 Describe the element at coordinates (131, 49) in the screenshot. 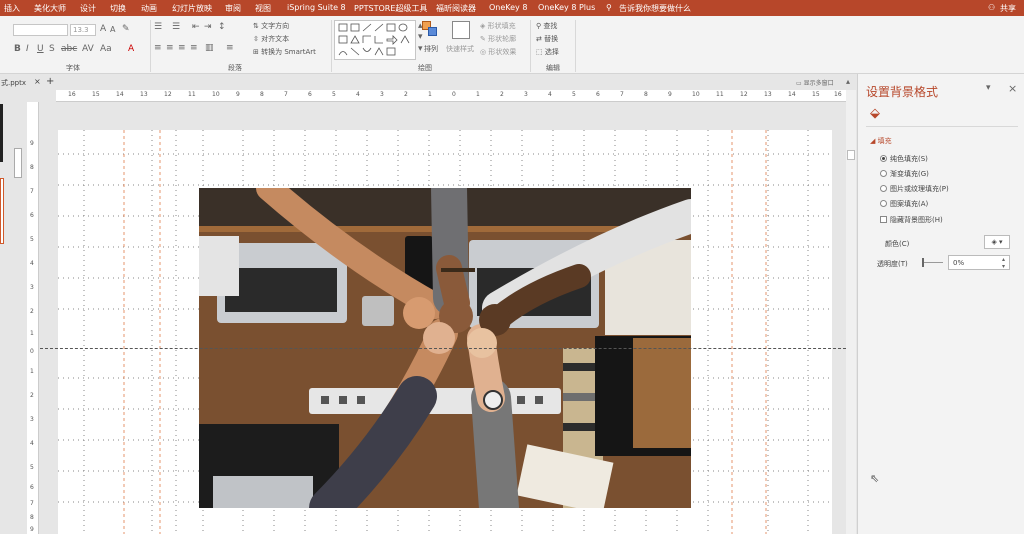

I see `font-color-icon: A` at that location.